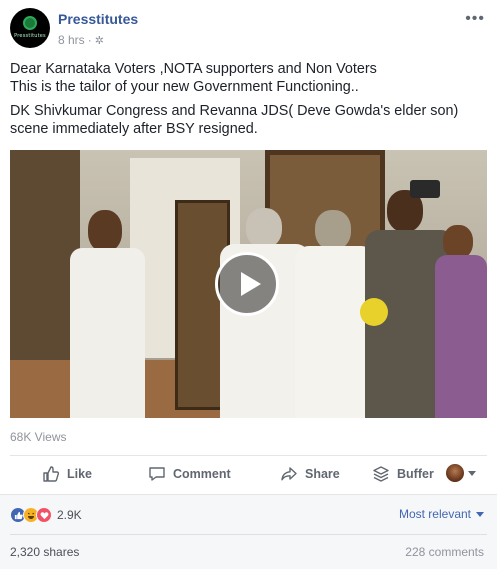 The image size is (497, 569). I want to click on avatar-logo-text: Presstitutes, so click(30, 36).